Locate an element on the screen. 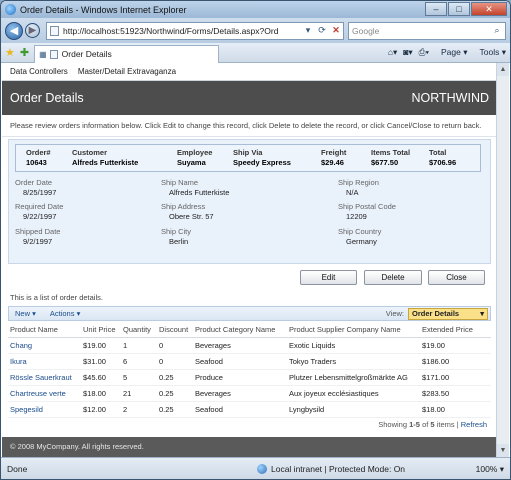 Image resolution: width=511 pixels, height=480 pixels. favorites-star-icon: ★ is located at coordinates (10, 52).